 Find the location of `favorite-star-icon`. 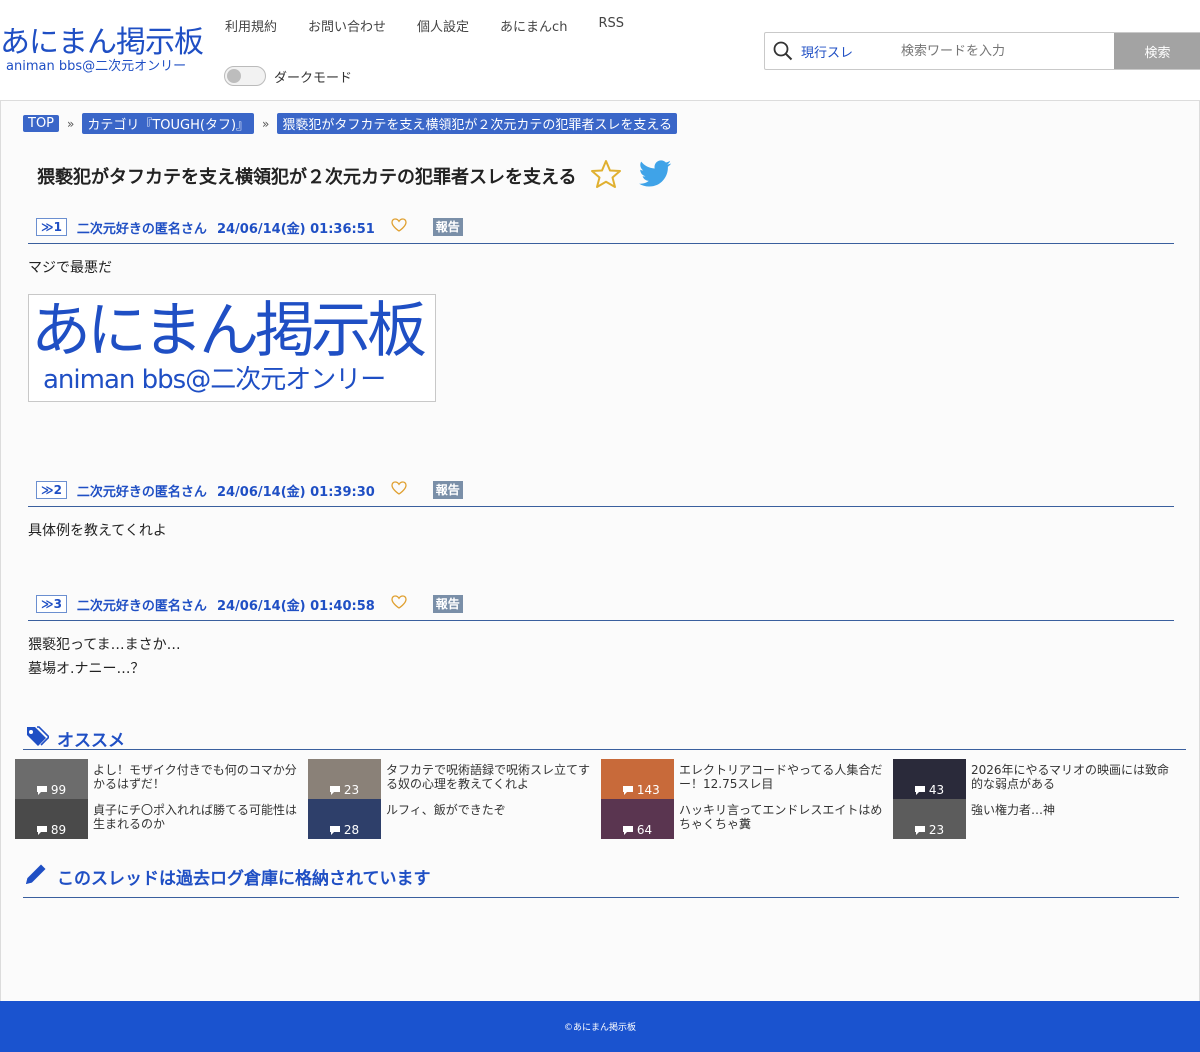

favorite-star-icon is located at coordinates (606, 176).